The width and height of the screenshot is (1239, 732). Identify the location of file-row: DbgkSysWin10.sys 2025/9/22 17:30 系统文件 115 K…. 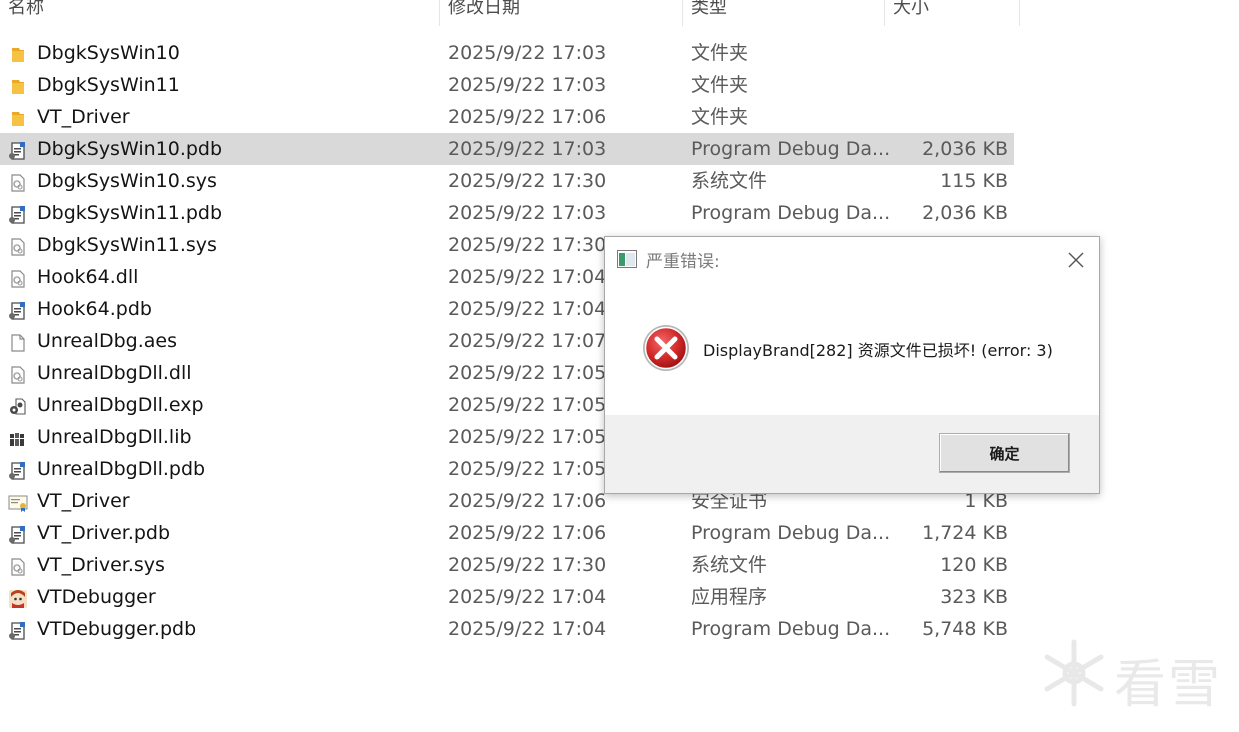
(507, 181).